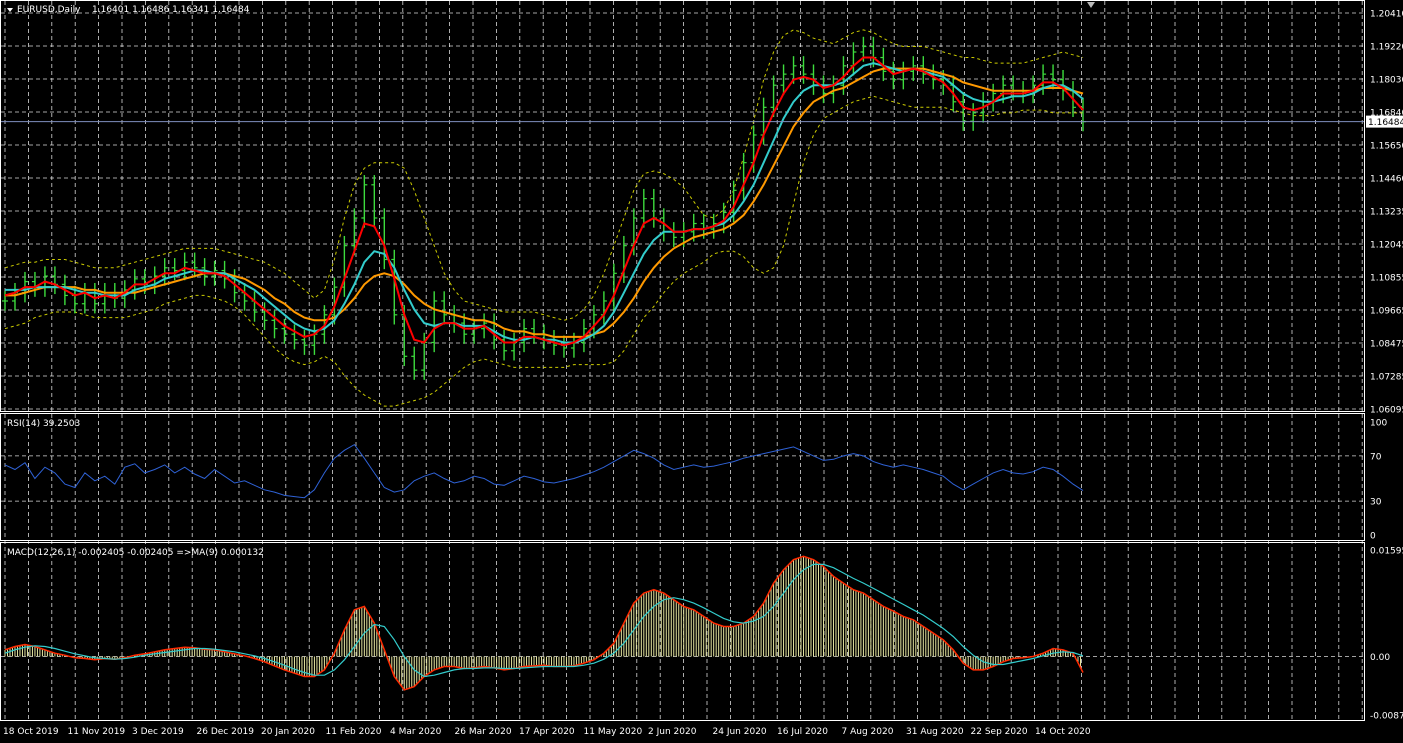 This screenshot has width=1403, height=743. What do you see at coordinates (49, 10) in the screenshot?
I see `symbol-label: EURUSD,Daily` at bounding box center [49, 10].